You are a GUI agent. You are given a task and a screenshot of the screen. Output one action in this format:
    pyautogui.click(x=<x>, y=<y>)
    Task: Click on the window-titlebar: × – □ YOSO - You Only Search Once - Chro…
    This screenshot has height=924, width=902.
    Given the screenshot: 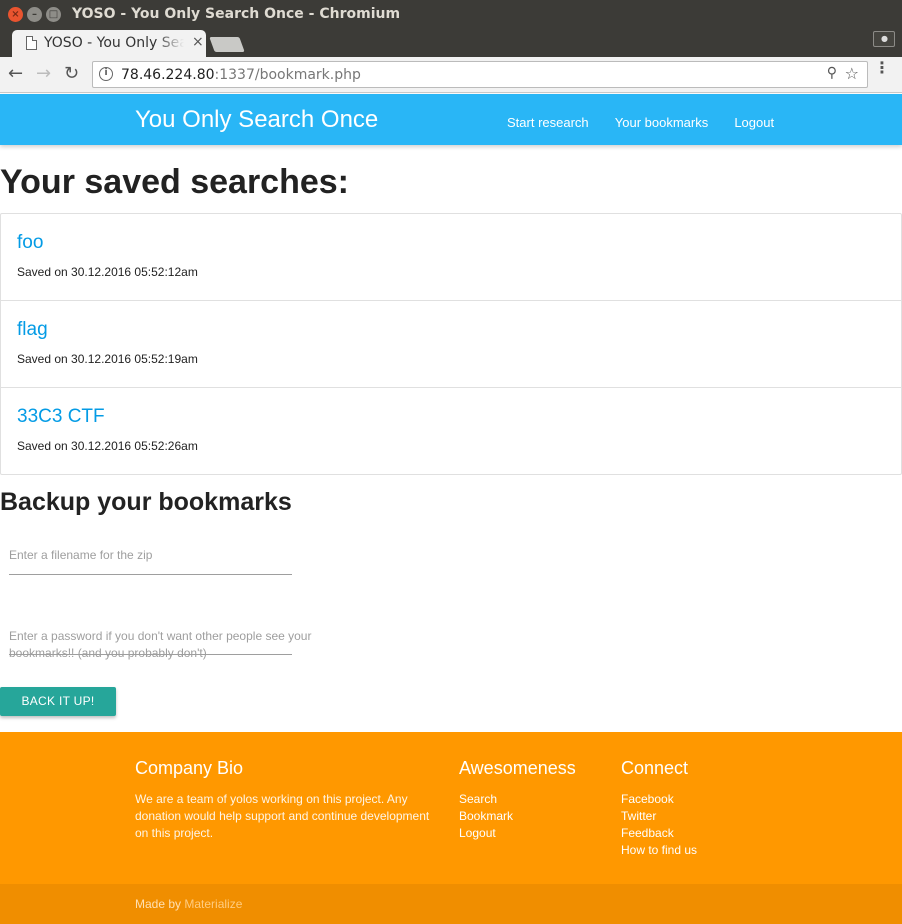 What is the action you would take?
    pyautogui.click(x=451, y=15)
    